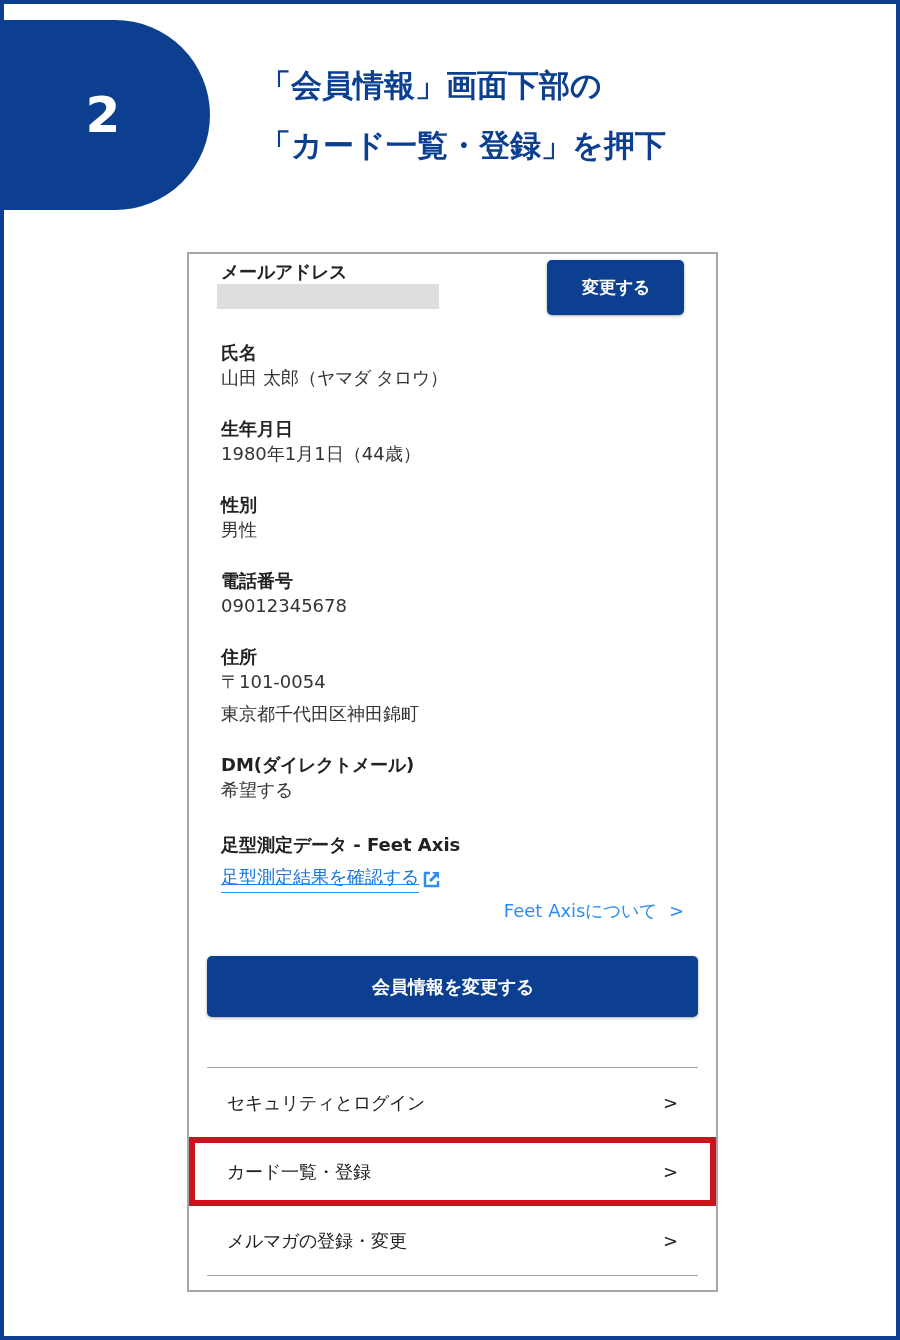  What do you see at coordinates (615, 287) in the screenshot?
I see `change-button: 変更する` at bounding box center [615, 287].